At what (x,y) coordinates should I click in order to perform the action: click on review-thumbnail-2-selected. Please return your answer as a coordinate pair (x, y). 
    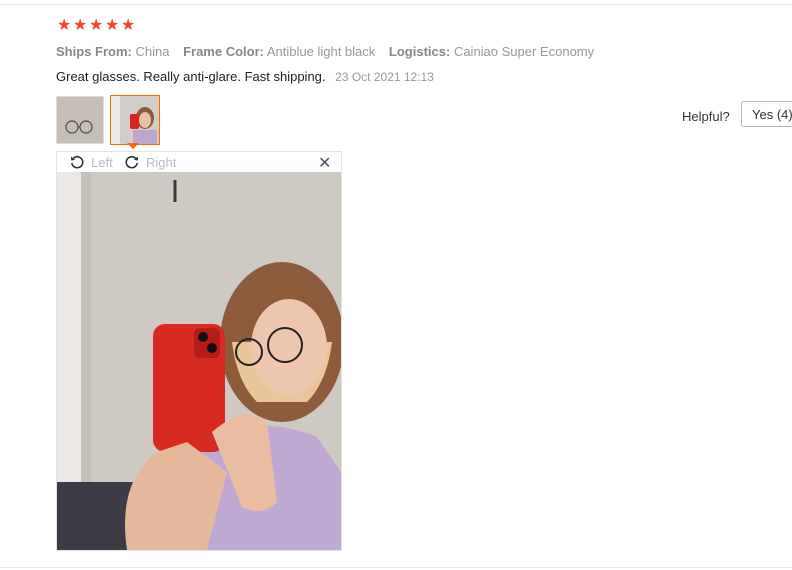
    Looking at the image, I should click on (135, 120).